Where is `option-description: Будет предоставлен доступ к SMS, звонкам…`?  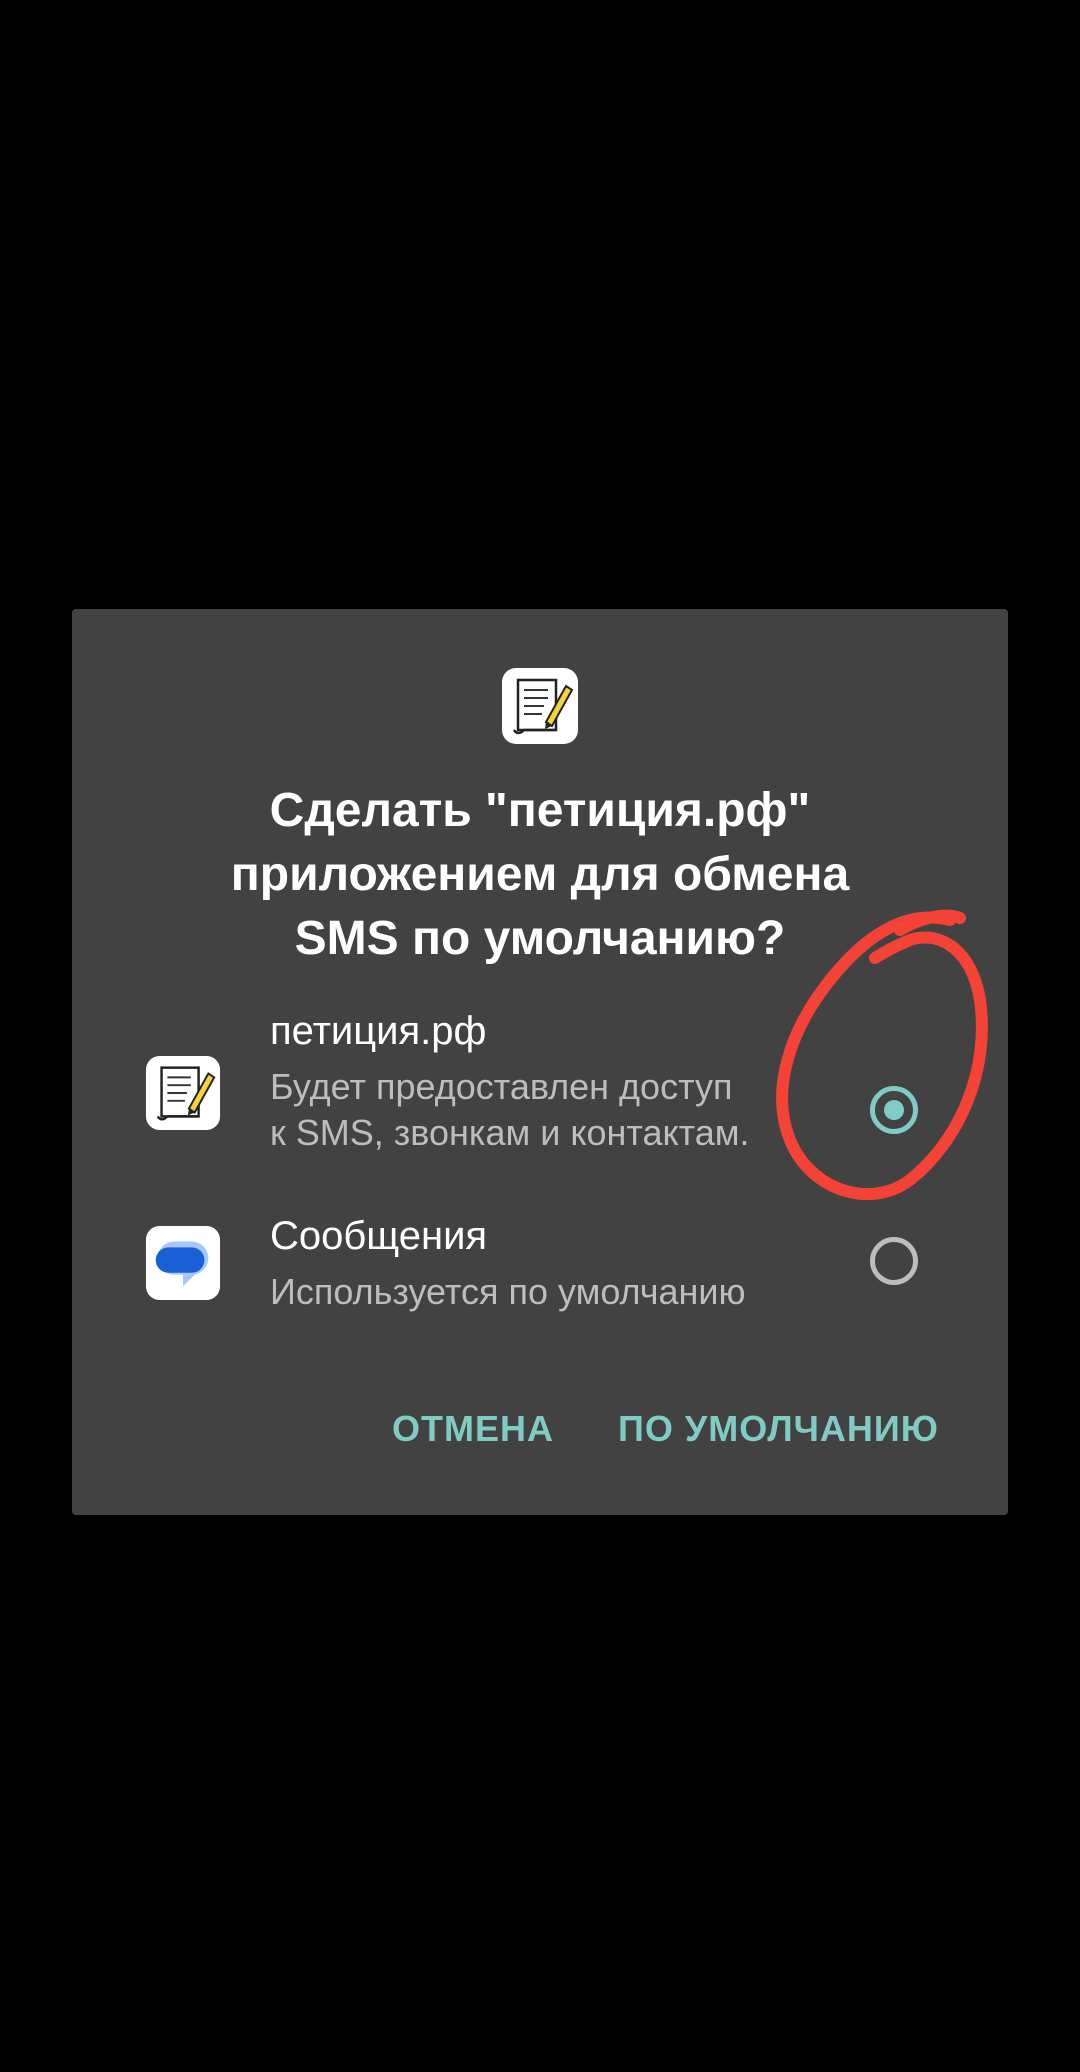 option-description: Будет предоставлен доступ к SMS, звонкам… is located at coordinates (510, 1109).